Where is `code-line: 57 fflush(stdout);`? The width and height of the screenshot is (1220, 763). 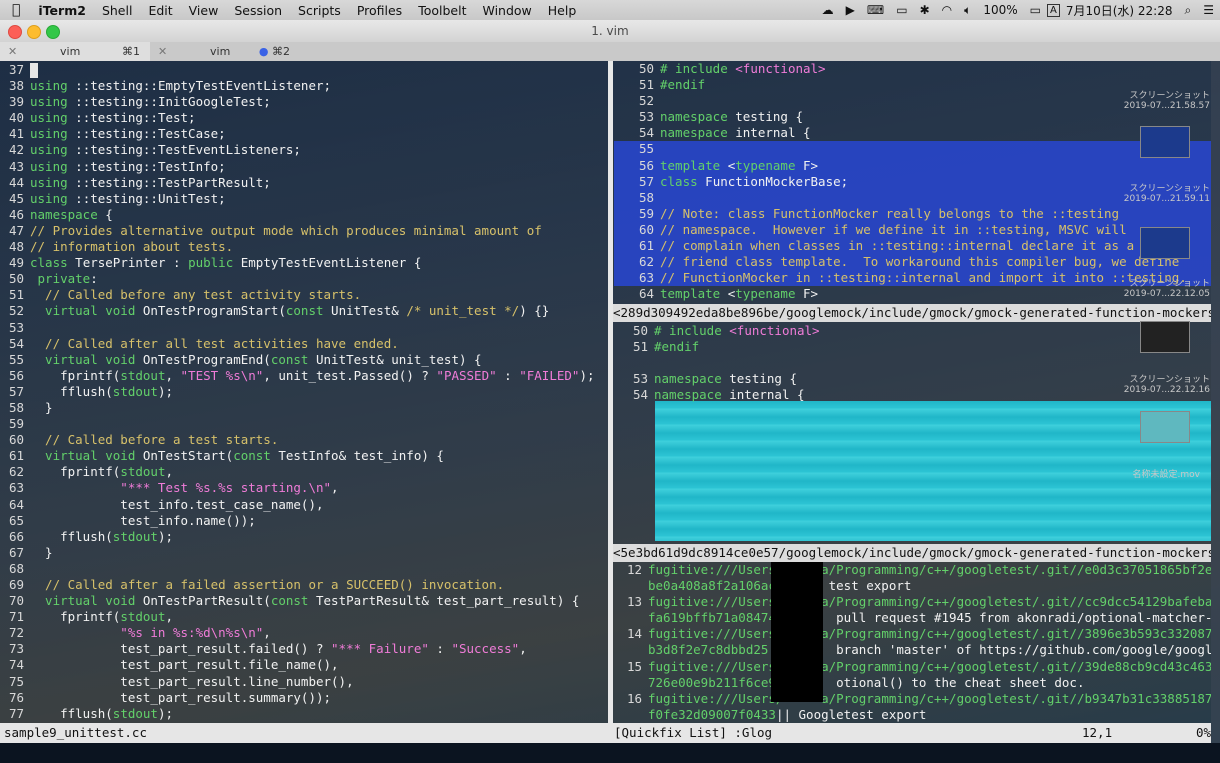 code-line: 57 fflush(stdout); is located at coordinates (304, 392).